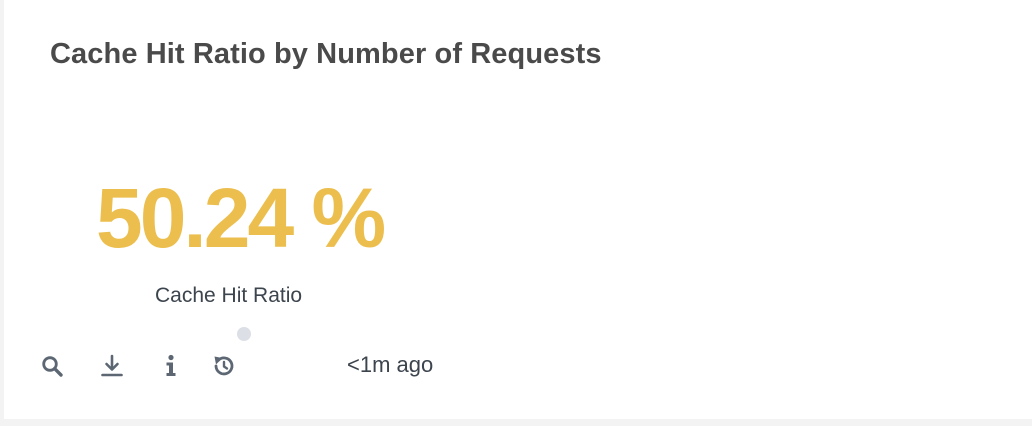  Describe the element at coordinates (229, 295) in the screenshot. I see `single-value-label: Cache Hit Ratio` at that location.